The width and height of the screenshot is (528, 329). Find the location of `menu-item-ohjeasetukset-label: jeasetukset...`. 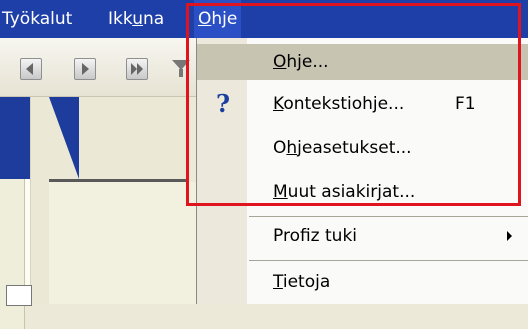

menu-item-ohjeasetukset-label: jeasetukset... is located at coordinates (354, 148).